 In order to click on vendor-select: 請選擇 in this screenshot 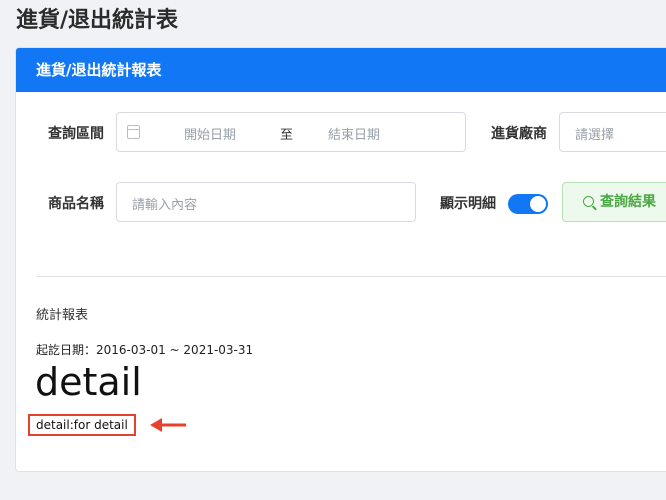, I will do `click(612, 132)`.